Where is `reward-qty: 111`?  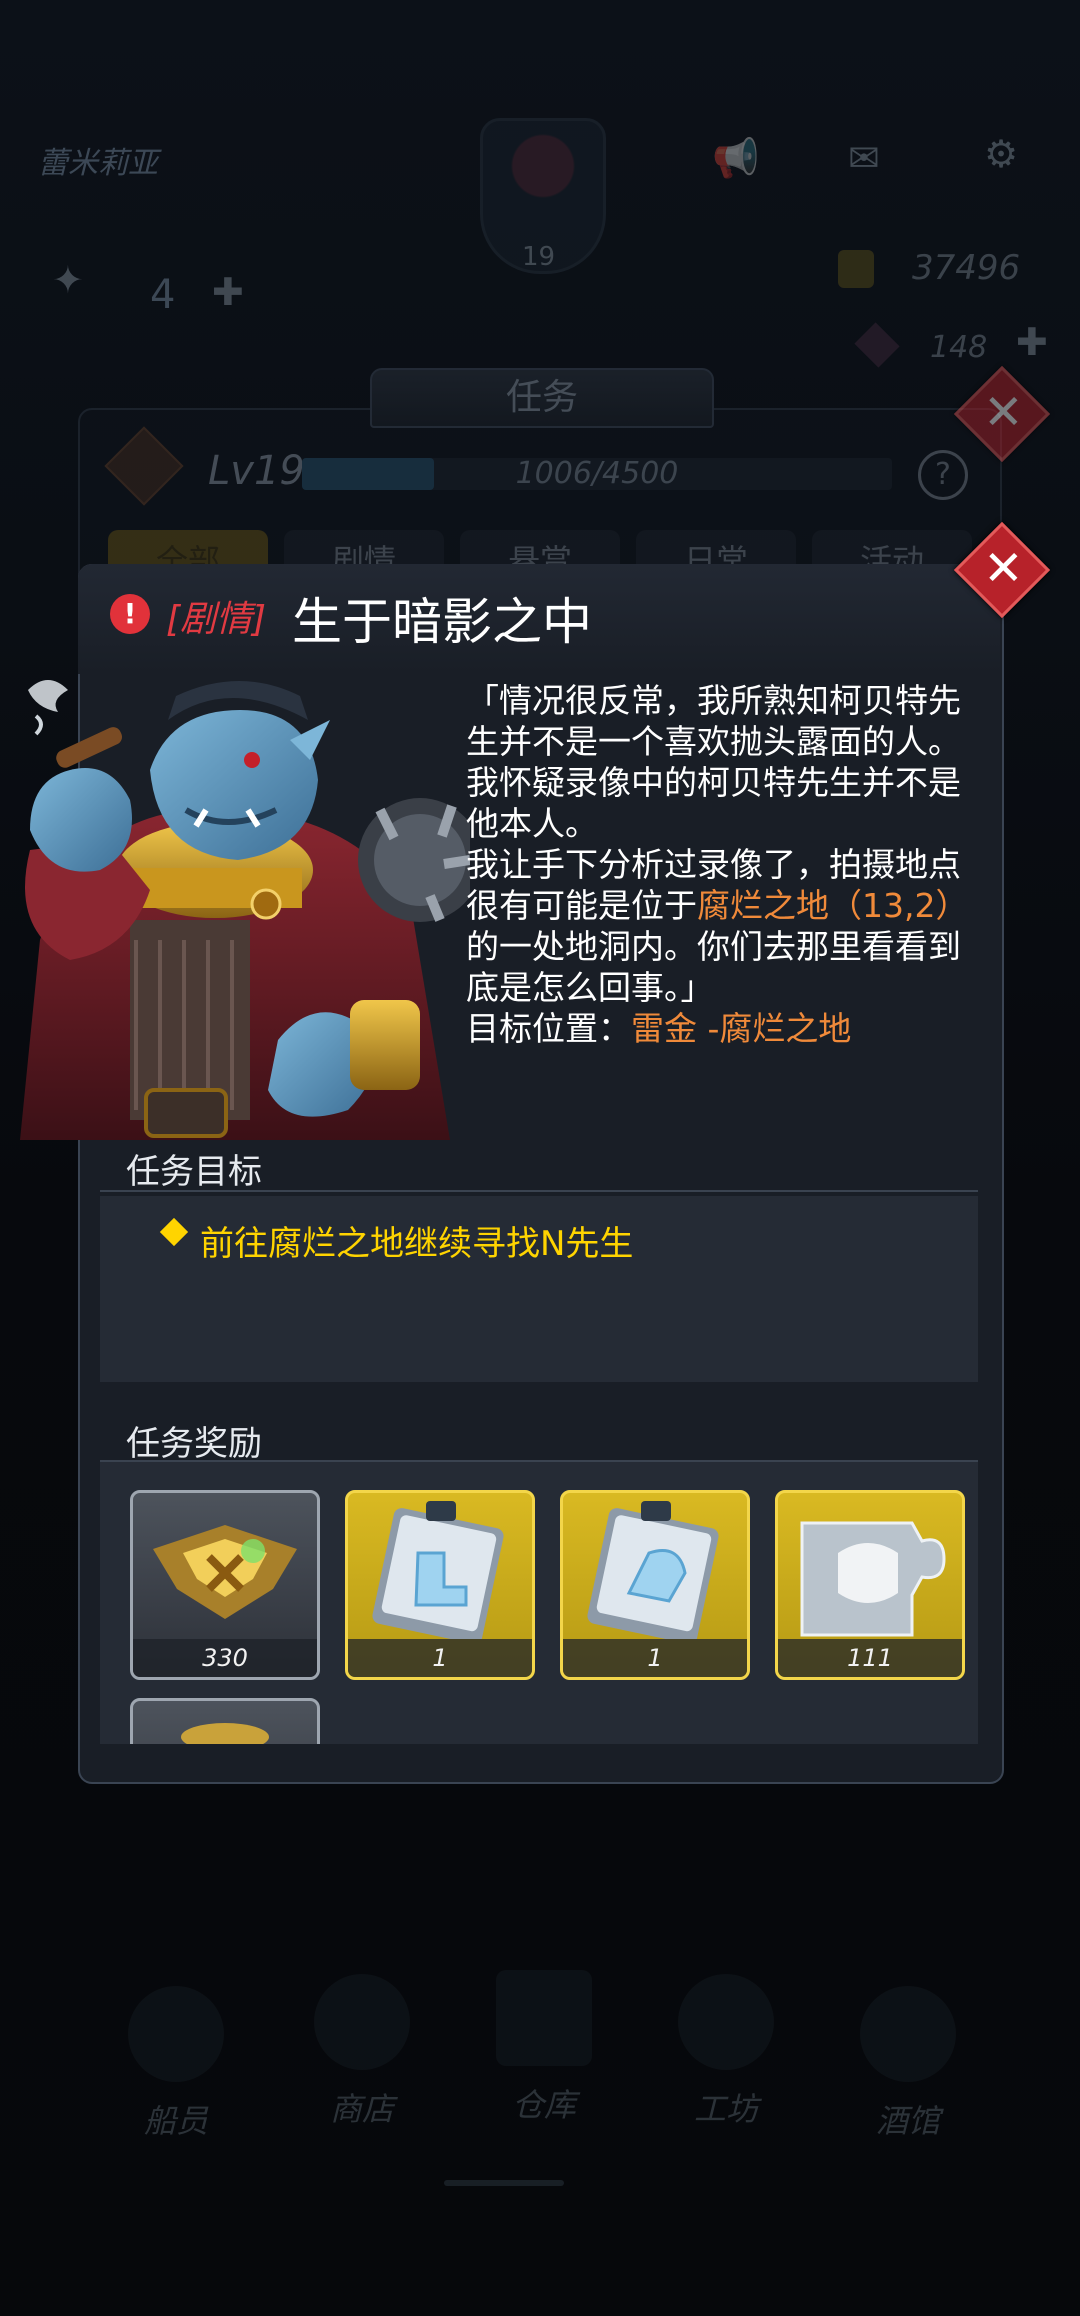 reward-qty: 111 is located at coordinates (870, 1658).